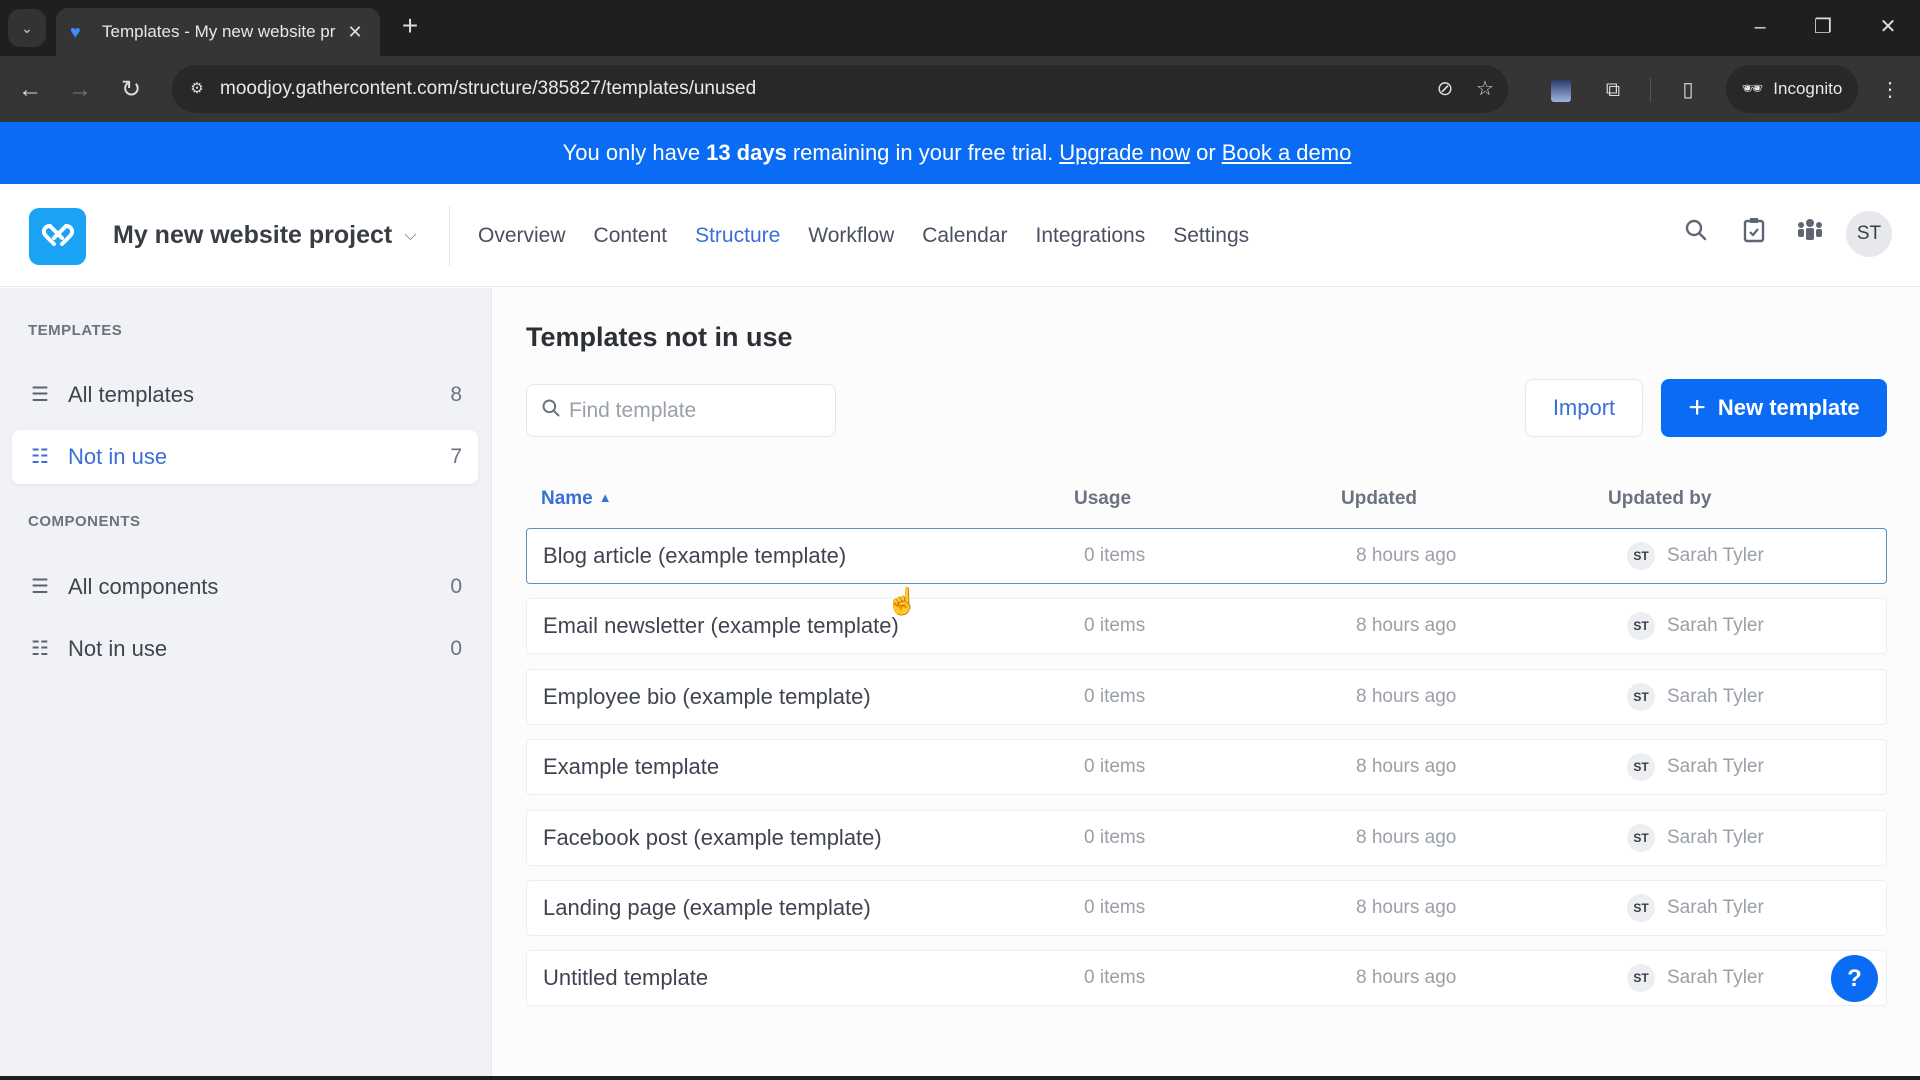  Describe the element at coordinates (1774, 408) in the screenshot. I see `new-template-button: + New template` at that location.